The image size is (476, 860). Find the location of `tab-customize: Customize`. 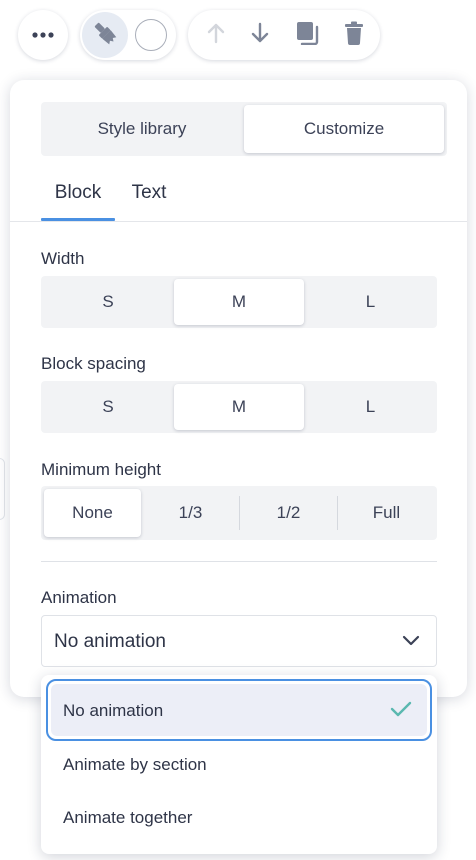

tab-customize: Customize is located at coordinates (344, 129).